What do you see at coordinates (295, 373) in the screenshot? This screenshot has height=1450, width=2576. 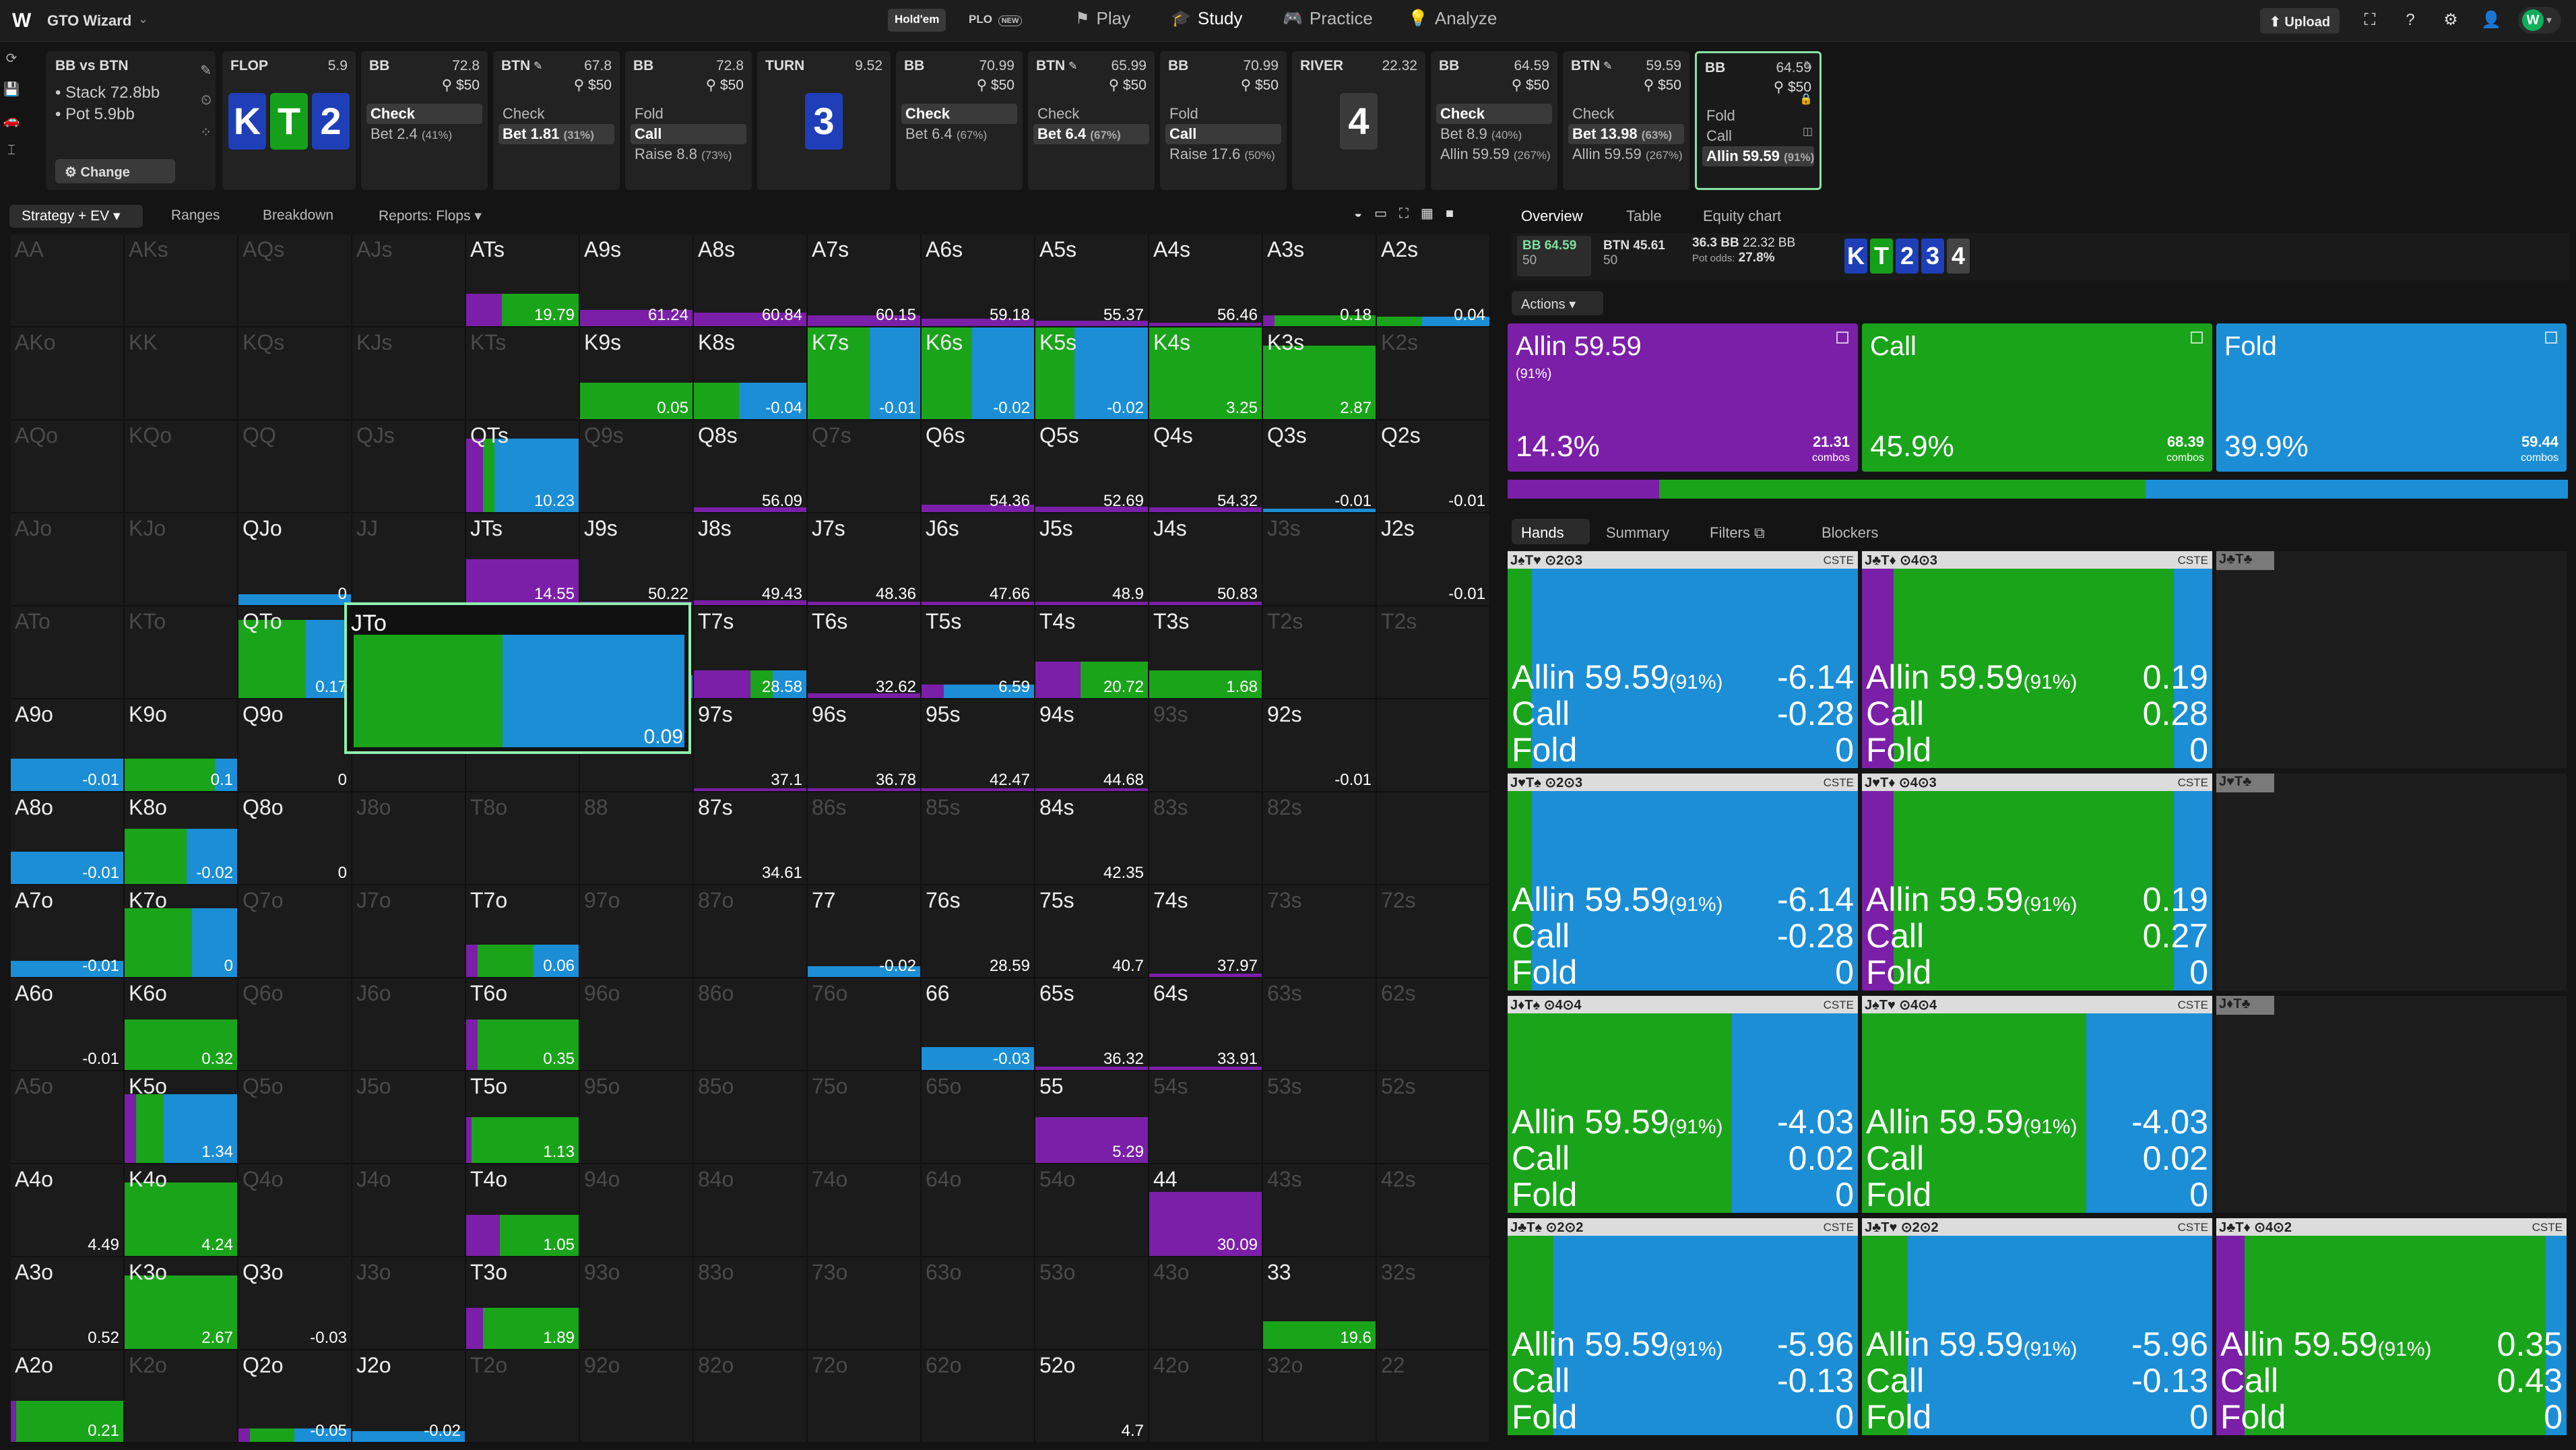 I see `hand-cell: KQs` at bounding box center [295, 373].